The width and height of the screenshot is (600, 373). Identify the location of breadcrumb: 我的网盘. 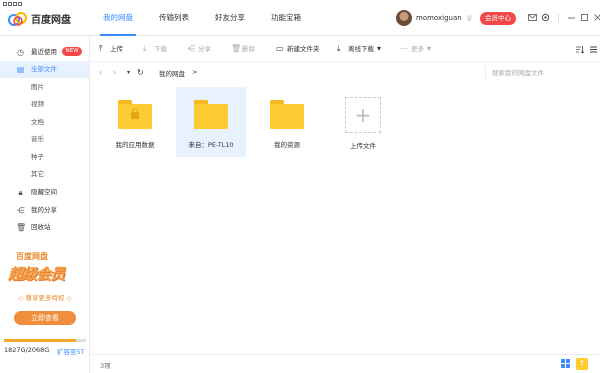
(172, 73).